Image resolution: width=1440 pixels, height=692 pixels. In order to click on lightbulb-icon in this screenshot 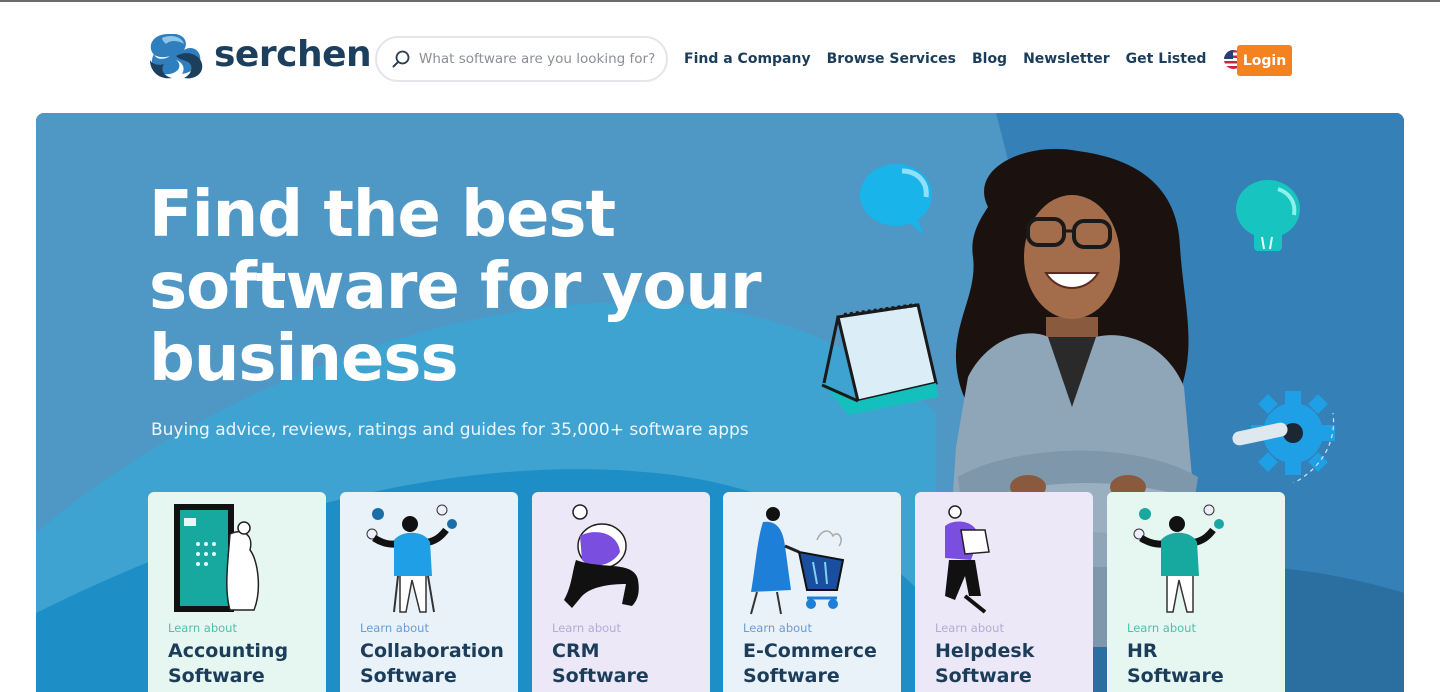, I will do `click(1268, 215)`.